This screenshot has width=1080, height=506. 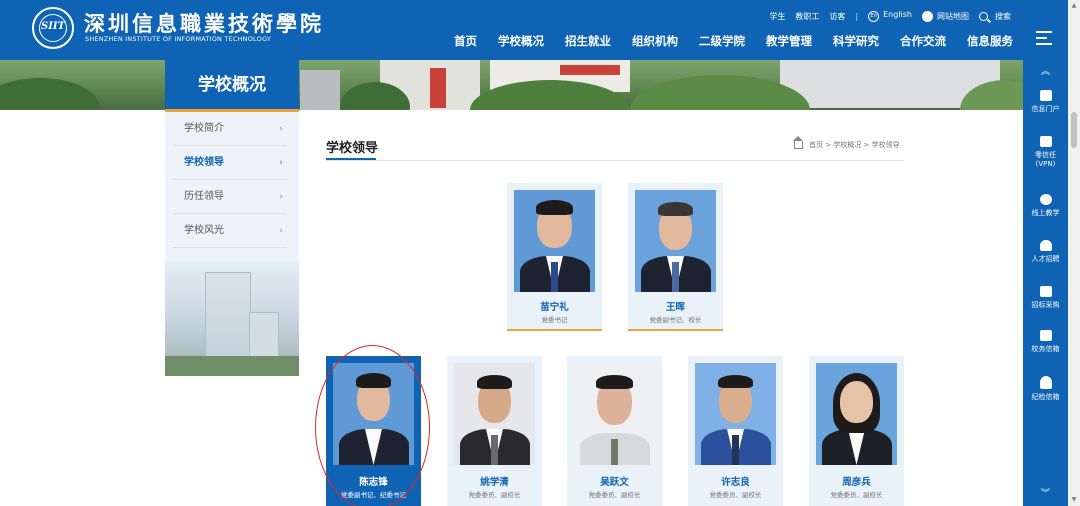 What do you see at coordinates (1045, 298) in the screenshot?
I see `quick-link-procurement: 招标采购` at bounding box center [1045, 298].